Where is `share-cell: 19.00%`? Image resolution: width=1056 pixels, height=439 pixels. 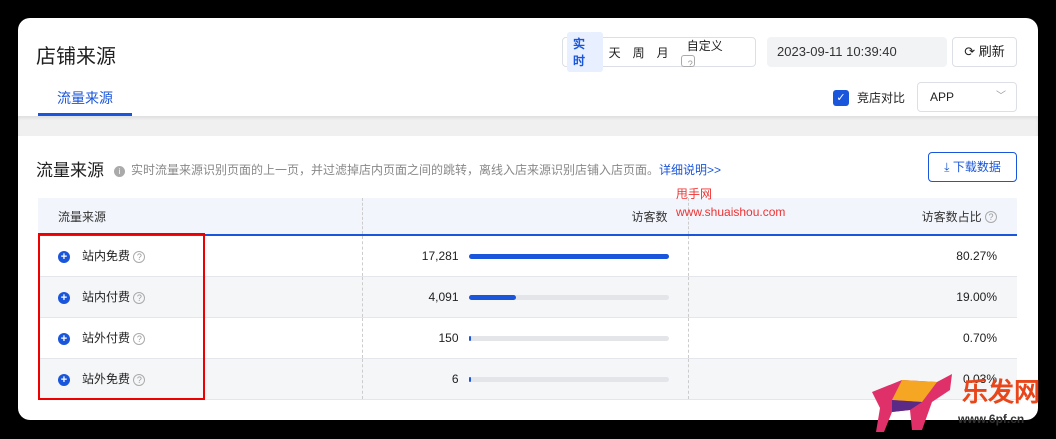 share-cell: 19.00% is located at coordinates (852, 297).